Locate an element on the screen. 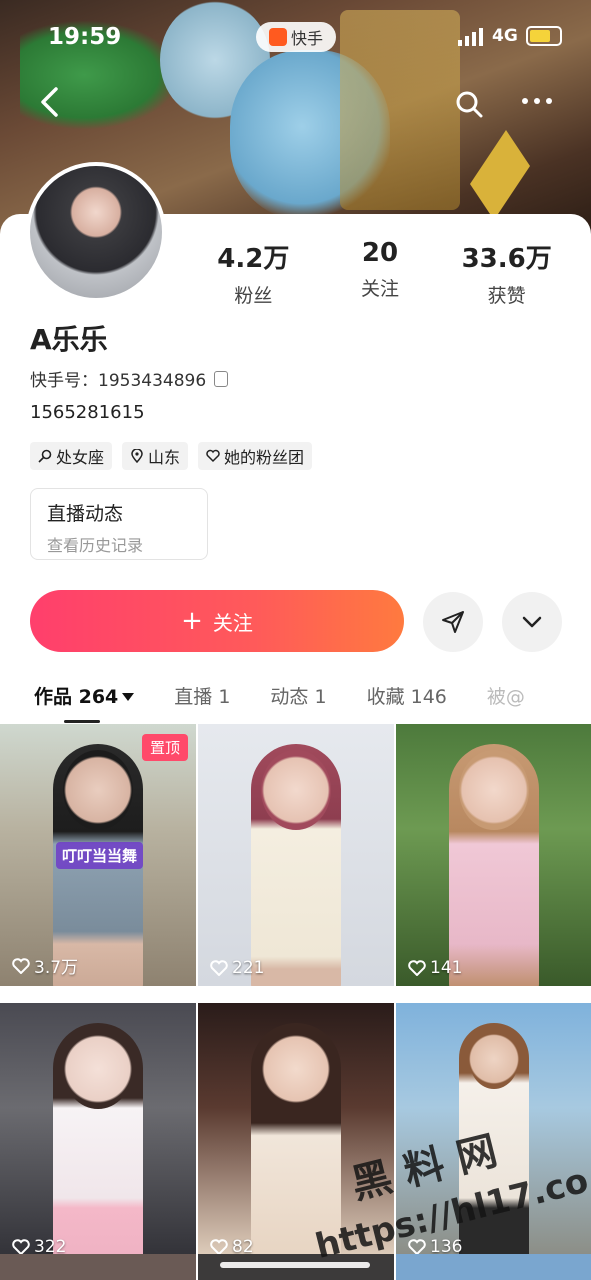 The width and height of the screenshot is (591, 1280). copy-icon is located at coordinates (221, 378).